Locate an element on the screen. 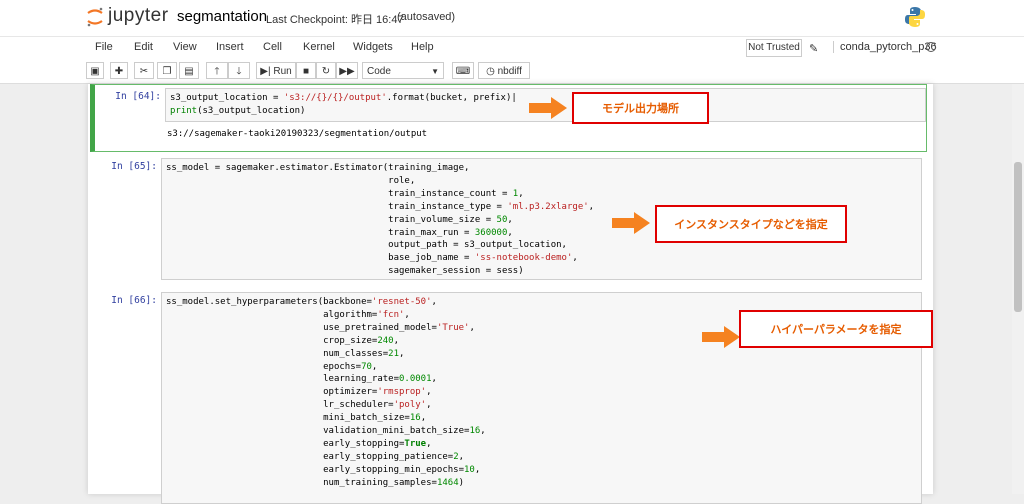 The image size is (1024, 504). move-down-button: 🡓 is located at coordinates (239, 70).